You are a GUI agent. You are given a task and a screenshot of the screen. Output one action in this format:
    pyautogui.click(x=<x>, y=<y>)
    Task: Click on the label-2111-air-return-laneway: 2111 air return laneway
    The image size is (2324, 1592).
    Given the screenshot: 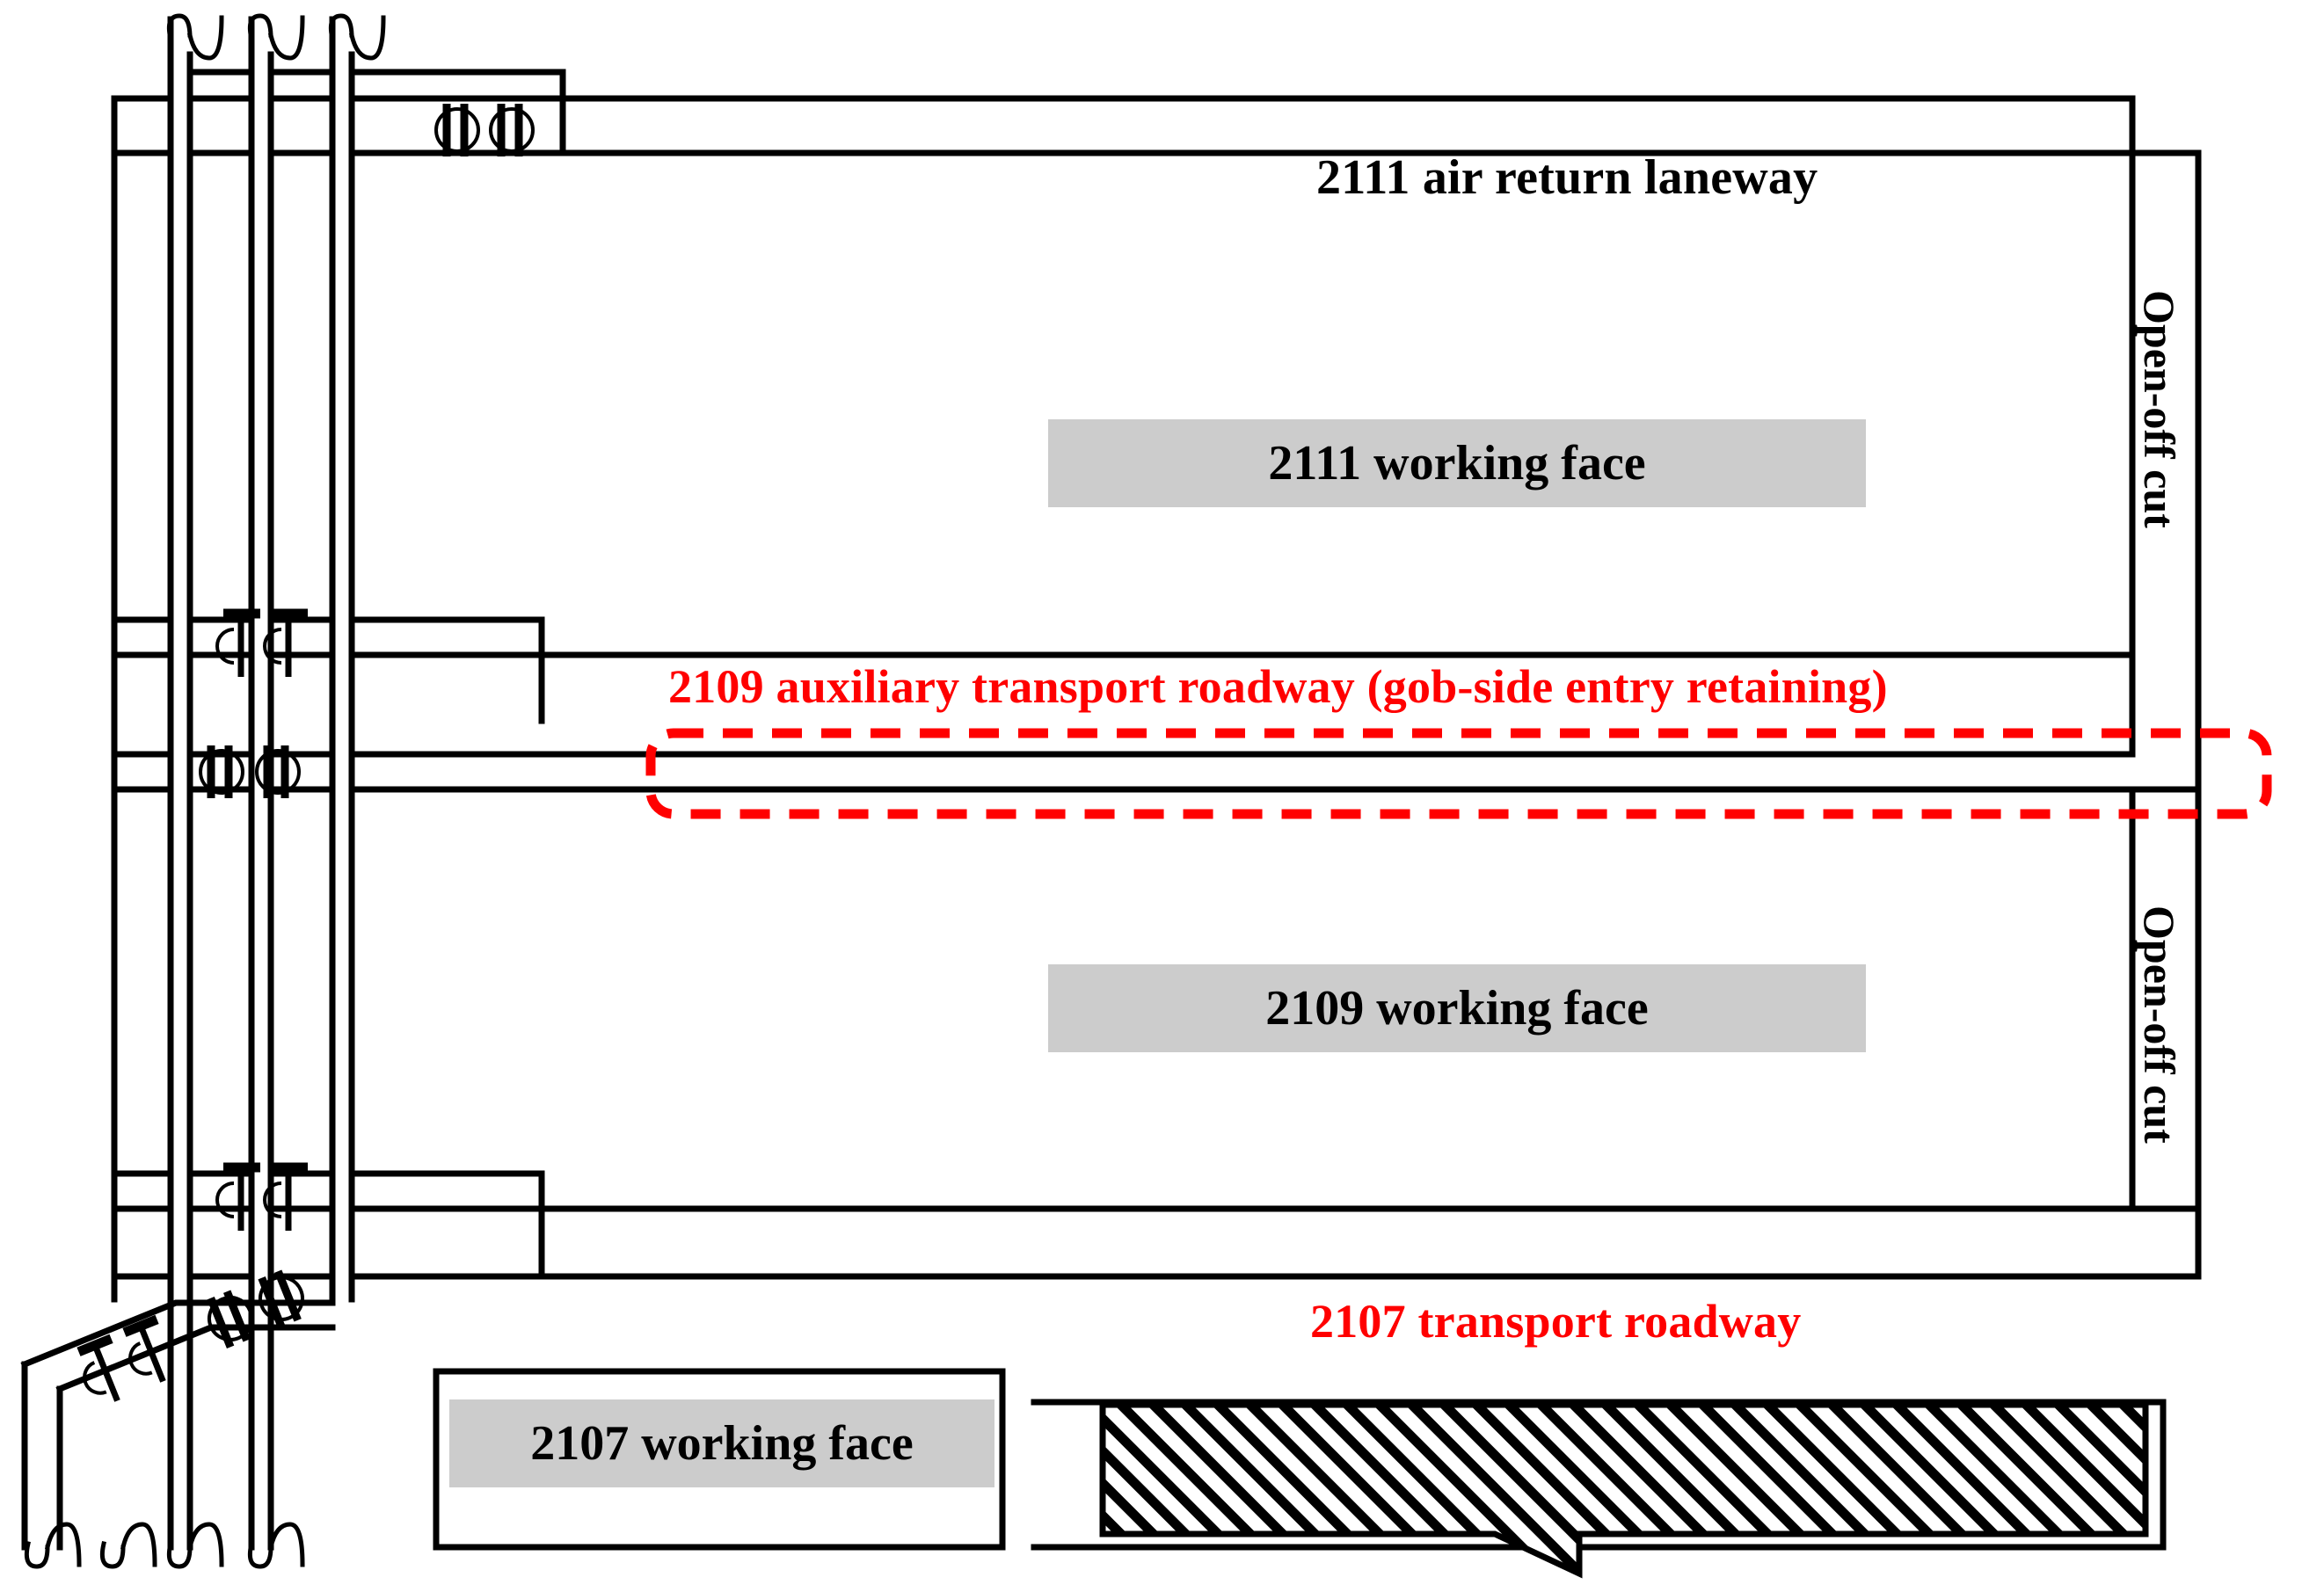 What is the action you would take?
    pyautogui.click(x=1567, y=177)
    